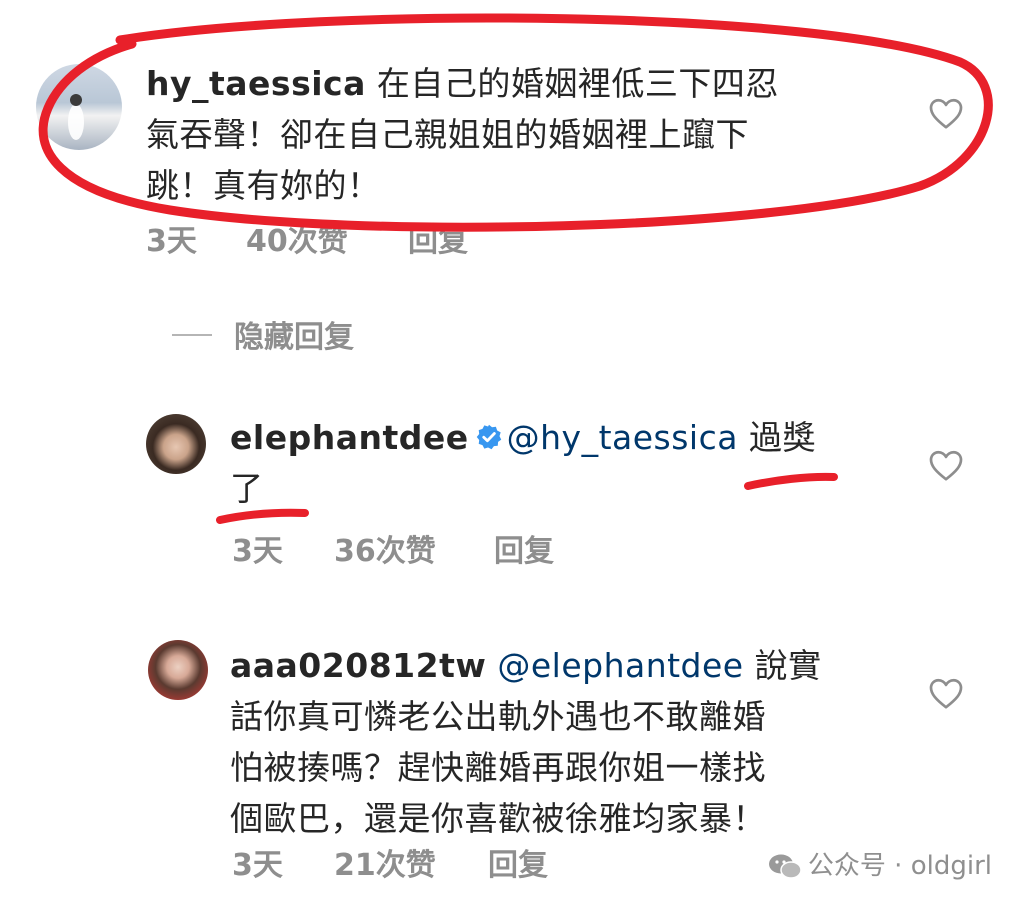  I want to click on comment-username: aaa020812tw, so click(358, 665).